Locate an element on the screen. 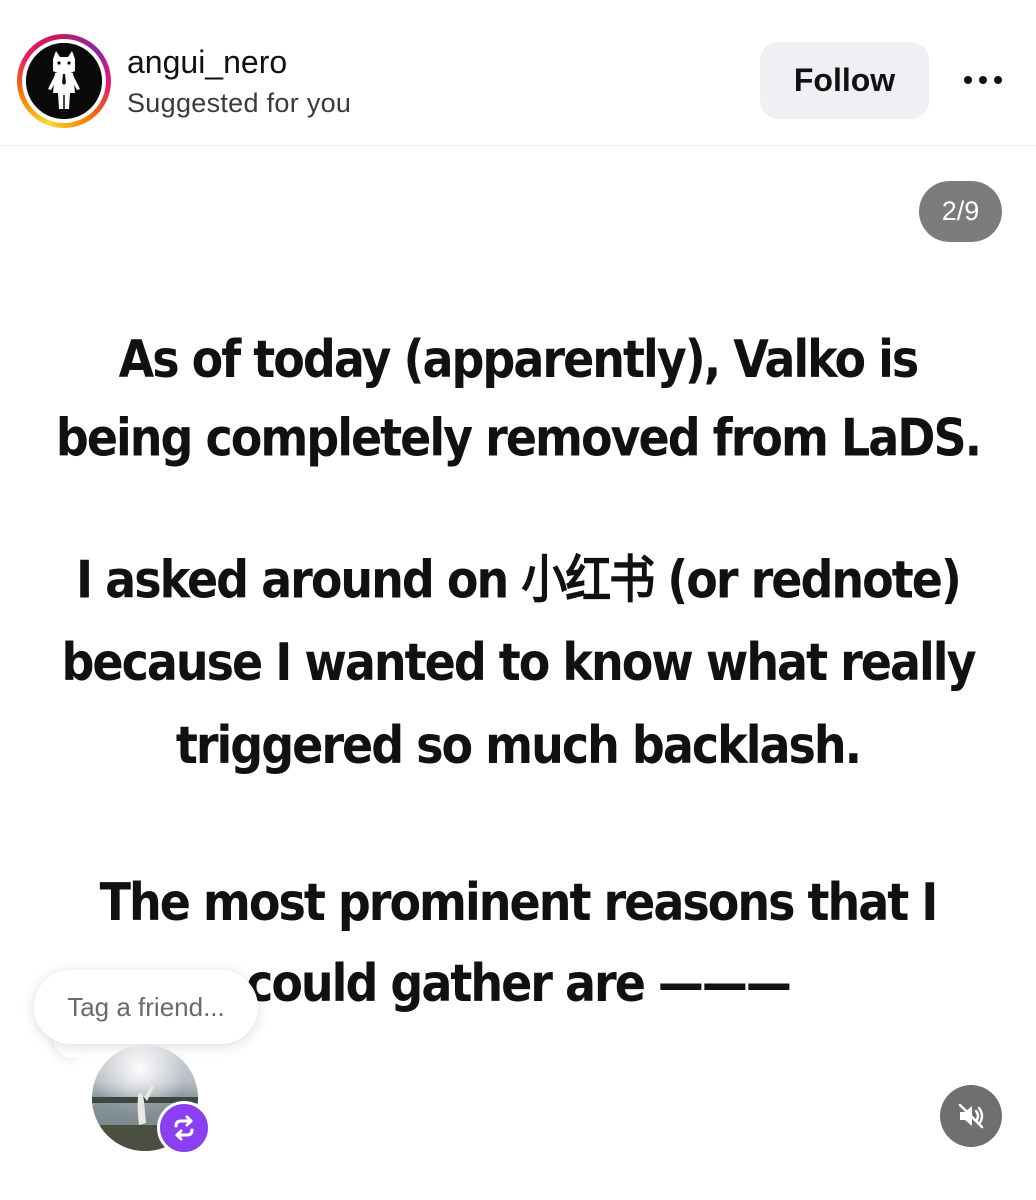 This screenshot has height=1200, width=1036. cat-figure-icon is located at coordinates (64, 81).